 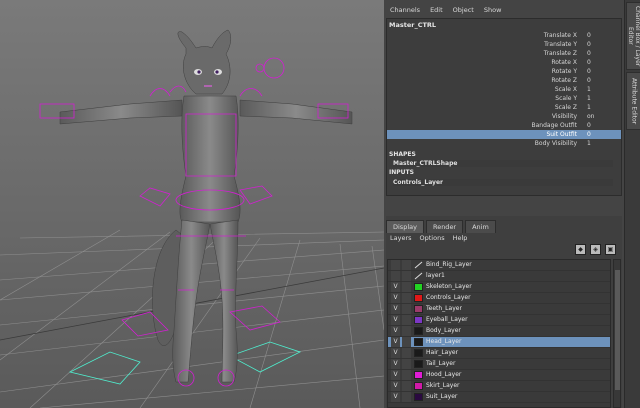 What do you see at coordinates (499, 265) in the screenshot?
I see `layer-row: Bind_Rig_Layer` at bounding box center [499, 265].